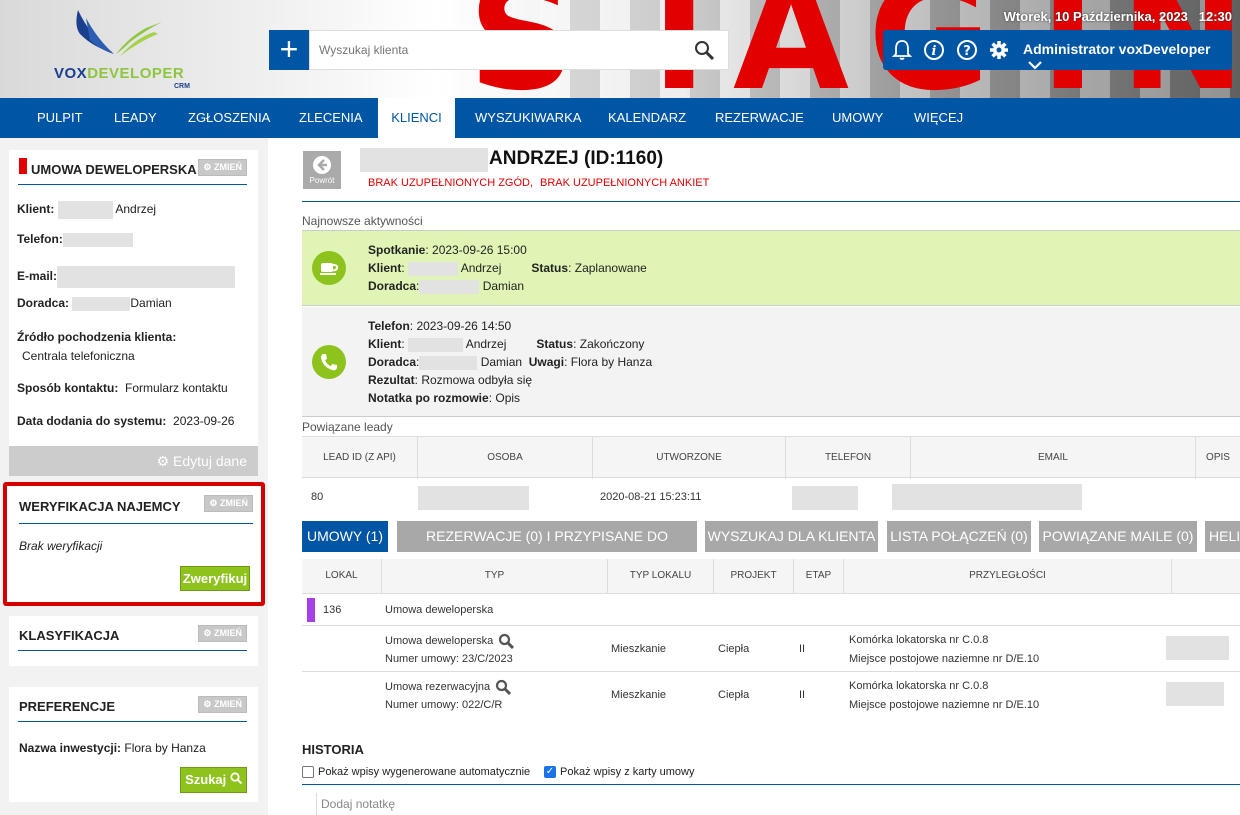 This screenshot has height=815, width=1240. Describe the element at coordinates (450, 183) in the screenshot. I see `missing-consents-warning: BRAK UZUPEŁNIONYCH ZGÓD,` at that location.